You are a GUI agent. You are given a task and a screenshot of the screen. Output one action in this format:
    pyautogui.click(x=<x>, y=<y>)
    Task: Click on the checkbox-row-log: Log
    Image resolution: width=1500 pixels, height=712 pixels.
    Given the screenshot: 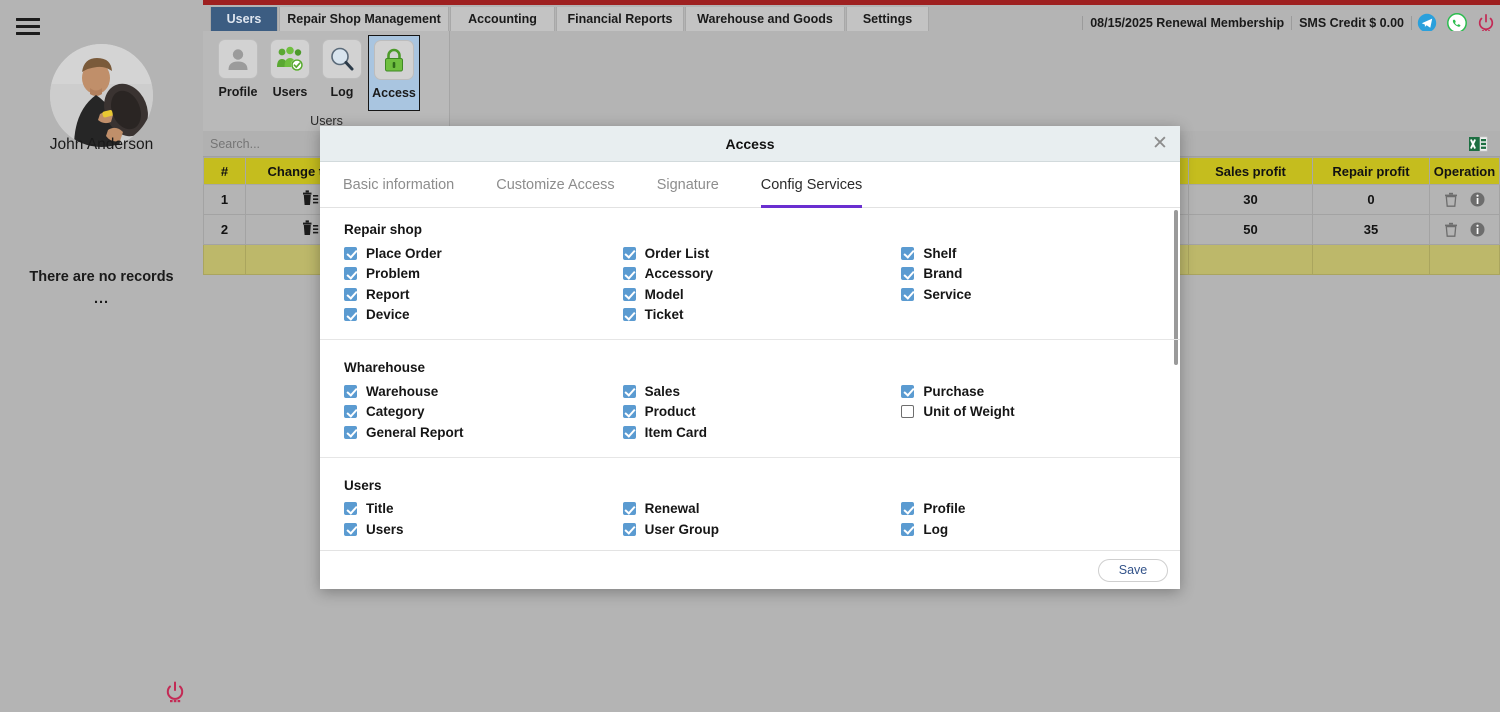 What is the action you would take?
    pyautogui.click(x=1040, y=529)
    